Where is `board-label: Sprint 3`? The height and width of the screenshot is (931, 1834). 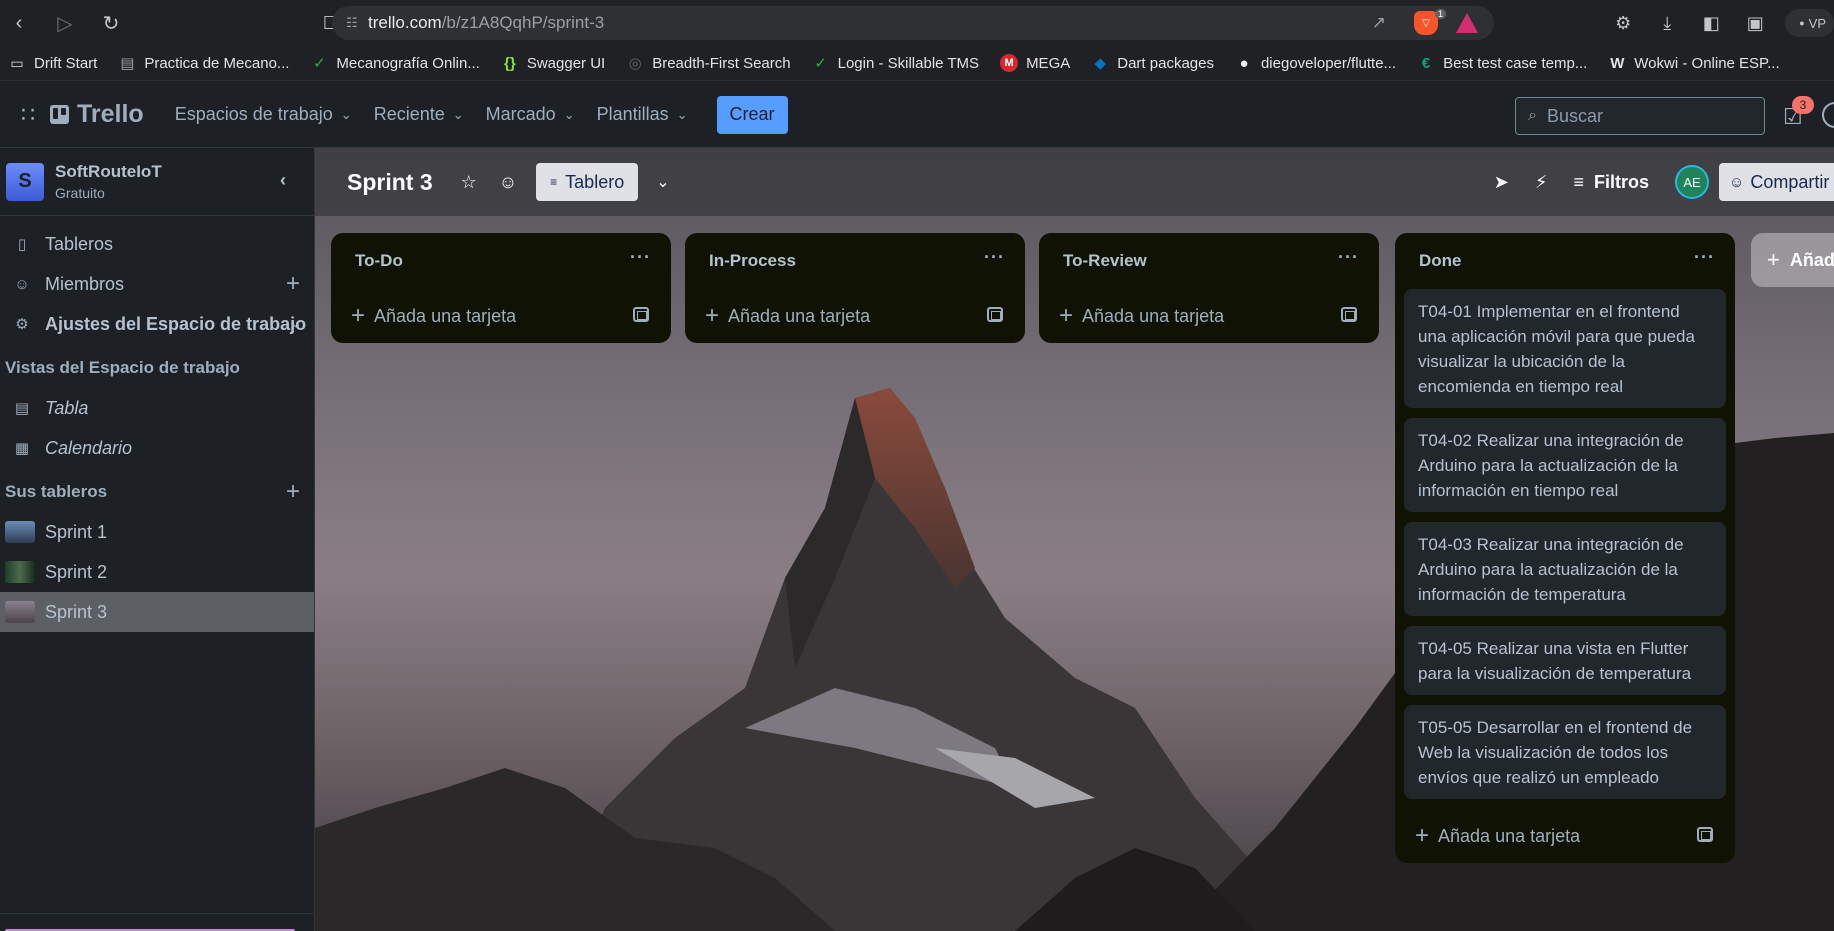 board-label: Sprint 3 is located at coordinates (76, 611).